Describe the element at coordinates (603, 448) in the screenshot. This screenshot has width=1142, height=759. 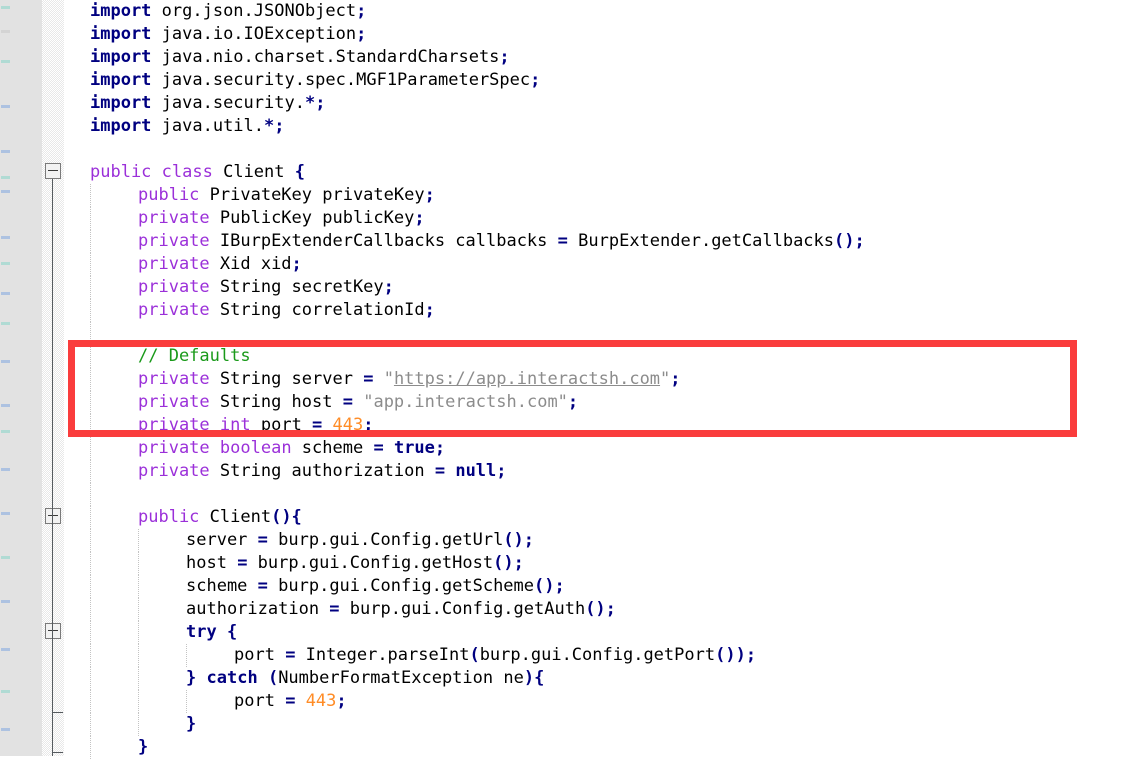
I see `code-line: private boolean scheme = true;` at that location.